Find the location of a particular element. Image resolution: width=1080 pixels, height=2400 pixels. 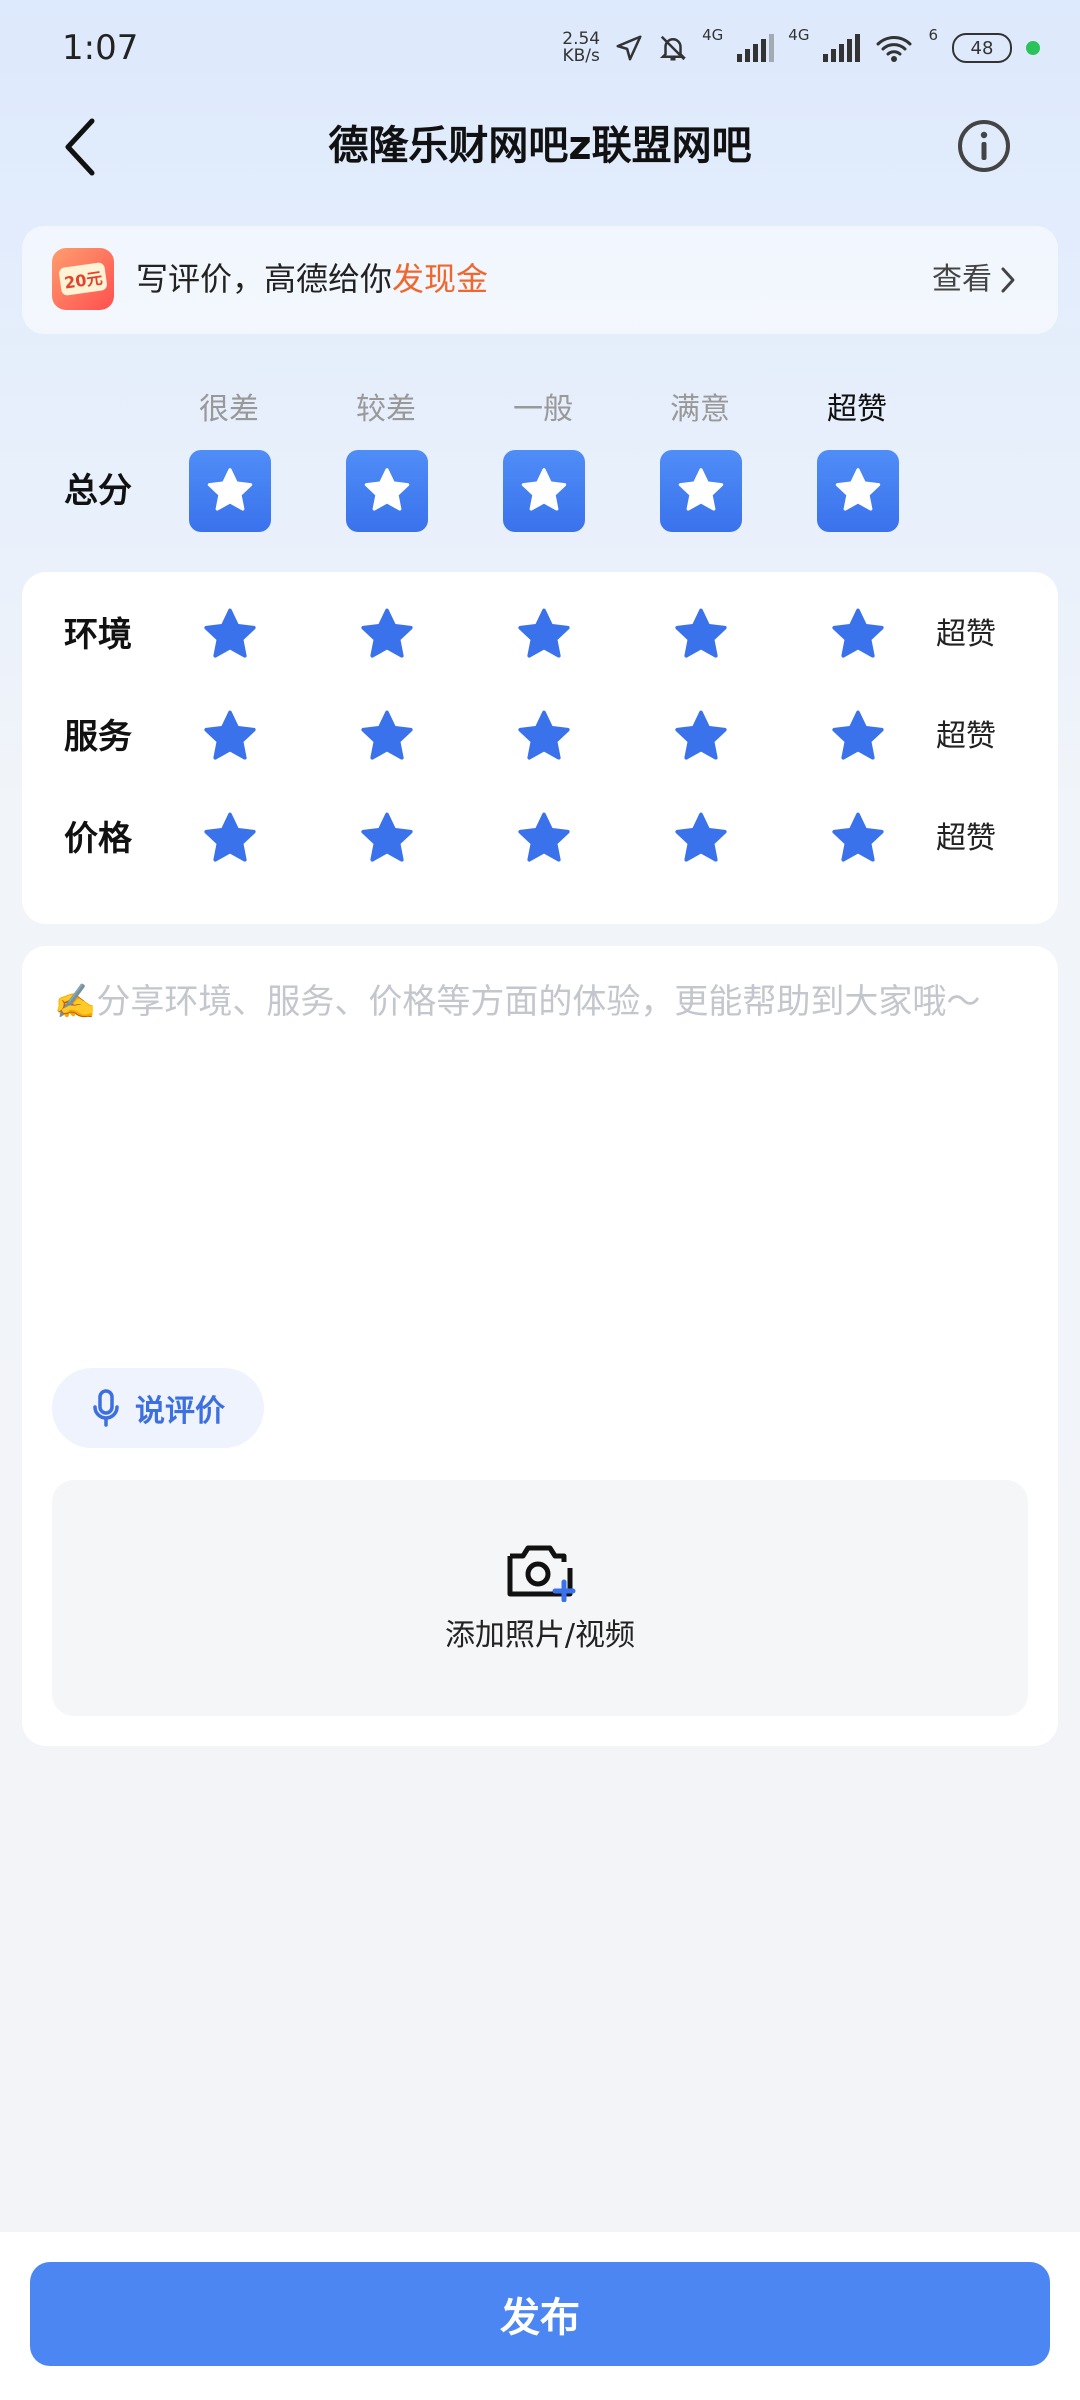

active-indicator is located at coordinates (1033, 48).